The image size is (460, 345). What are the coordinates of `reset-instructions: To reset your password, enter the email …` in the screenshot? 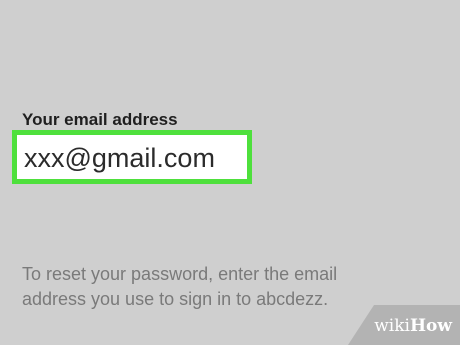 It's located at (232, 287).